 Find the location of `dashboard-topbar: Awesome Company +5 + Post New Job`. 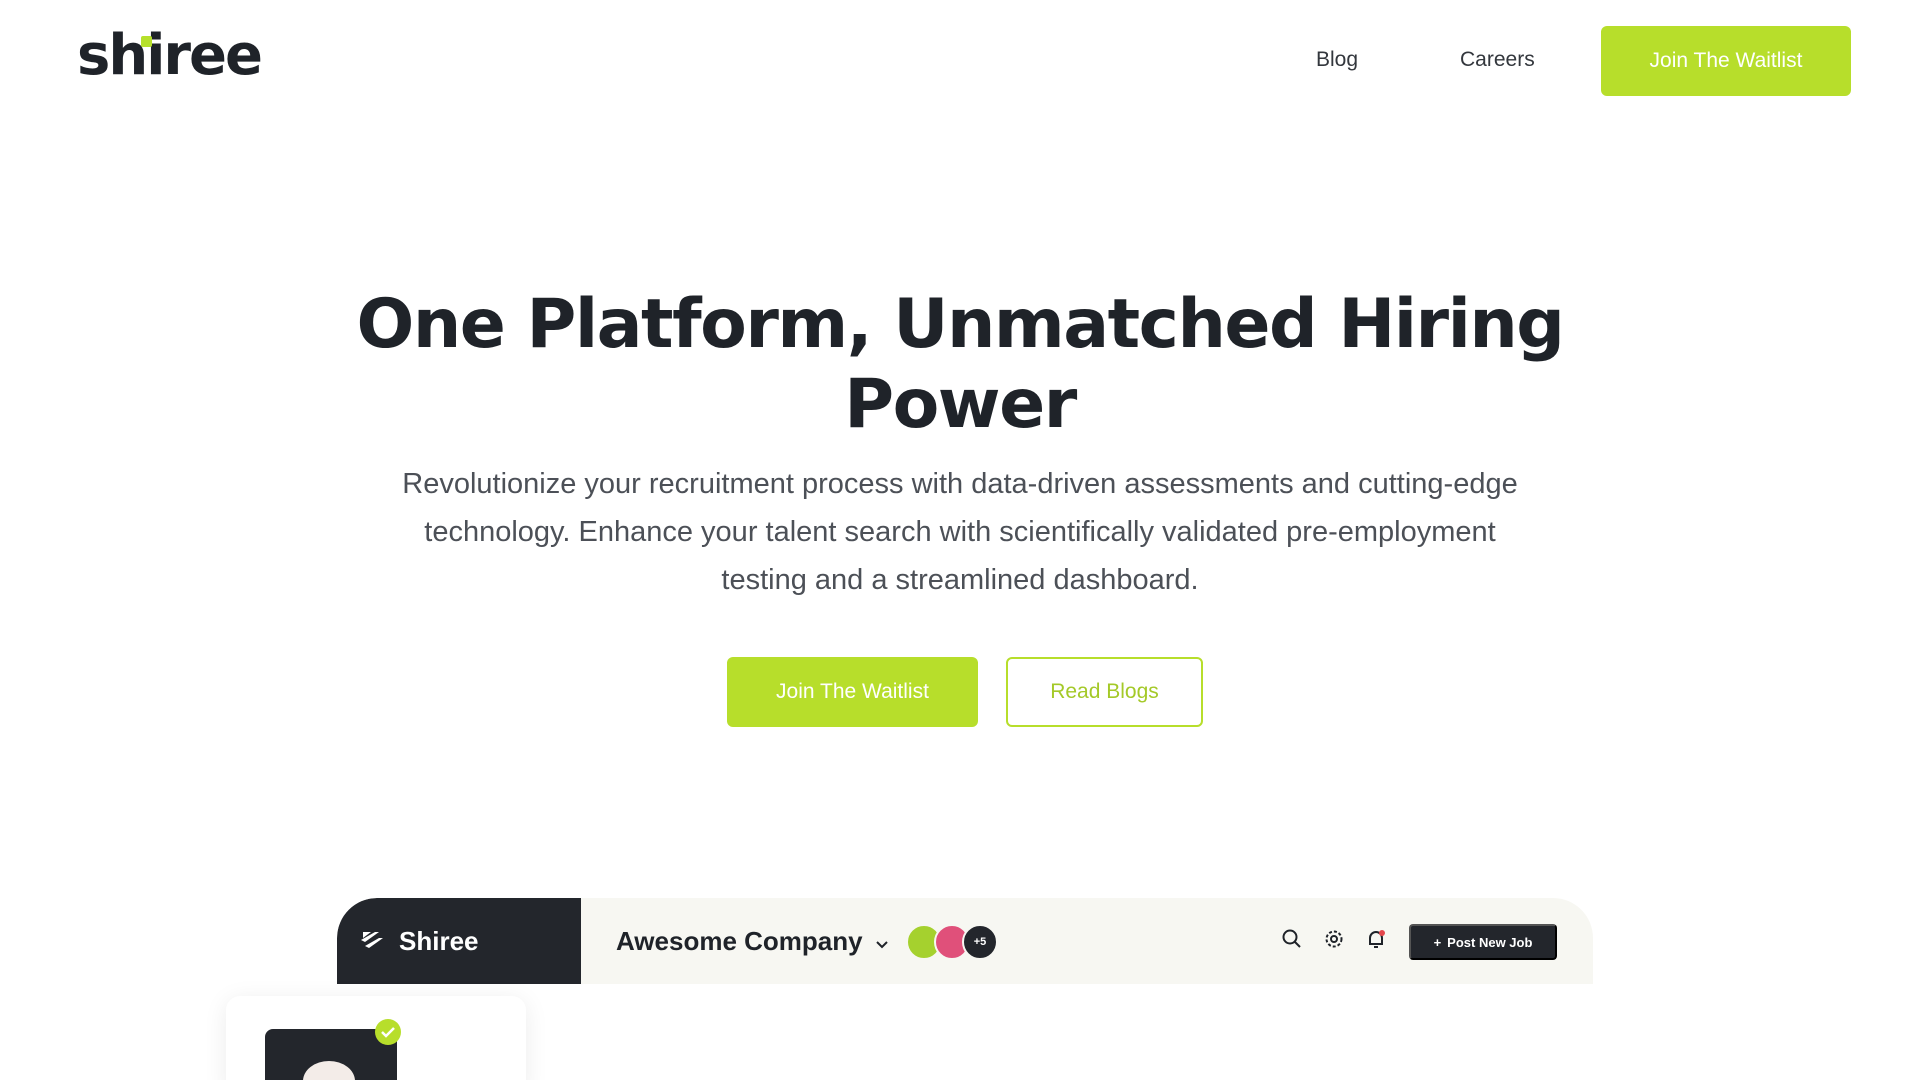

dashboard-topbar: Awesome Company +5 + Post New Job is located at coordinates (1087, 941).